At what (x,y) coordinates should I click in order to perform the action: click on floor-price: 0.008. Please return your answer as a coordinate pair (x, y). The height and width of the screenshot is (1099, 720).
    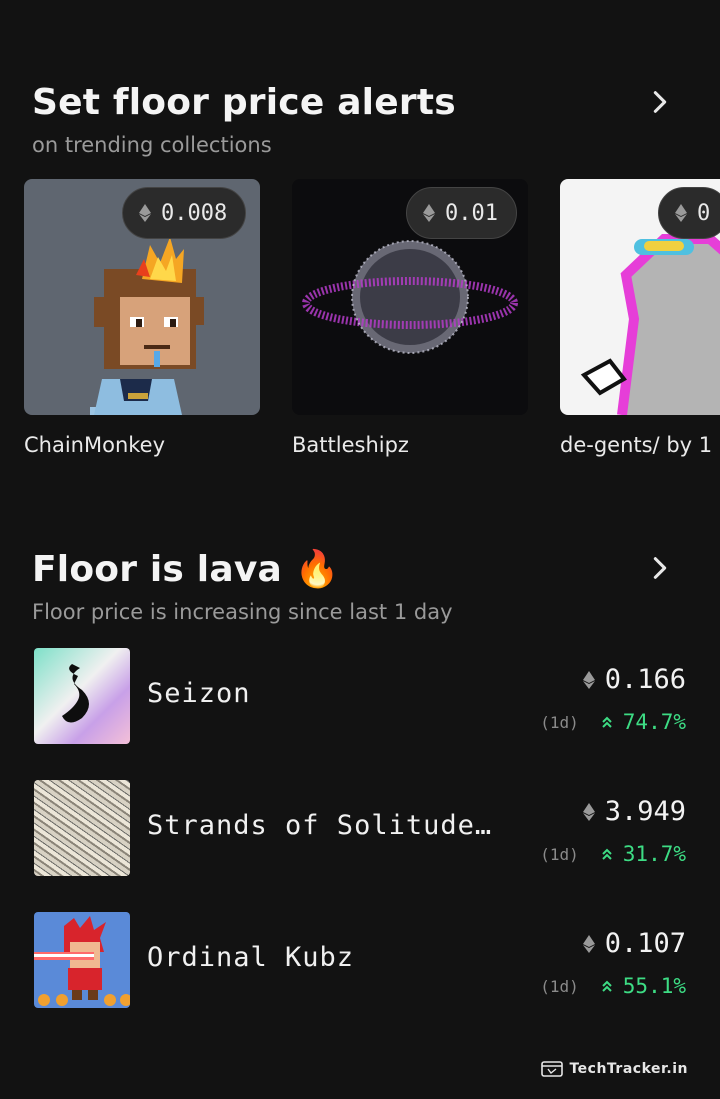
    Looking at the image, I should click on (194, 213).